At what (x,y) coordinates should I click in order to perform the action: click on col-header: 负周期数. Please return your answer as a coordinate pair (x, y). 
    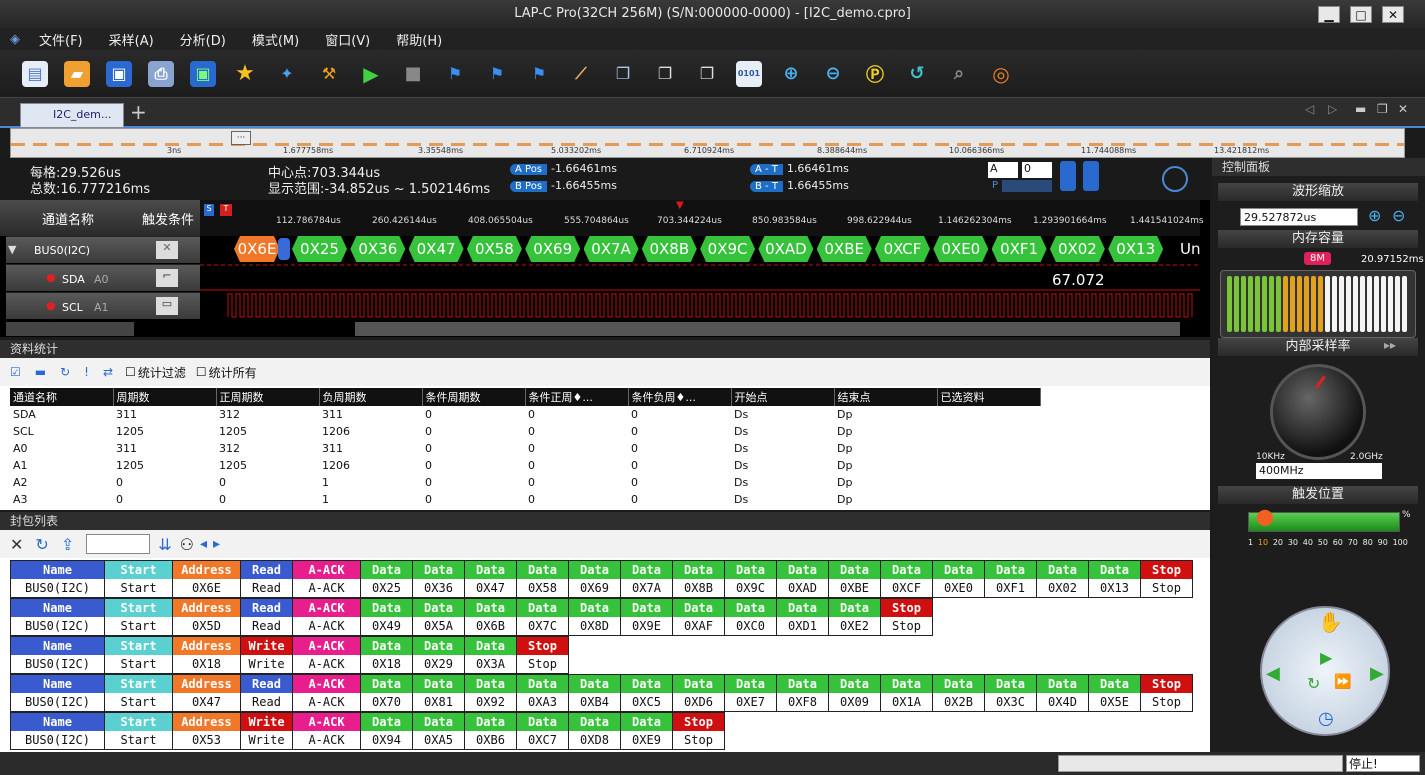
    Looking at the image, I should click on (371, 397).